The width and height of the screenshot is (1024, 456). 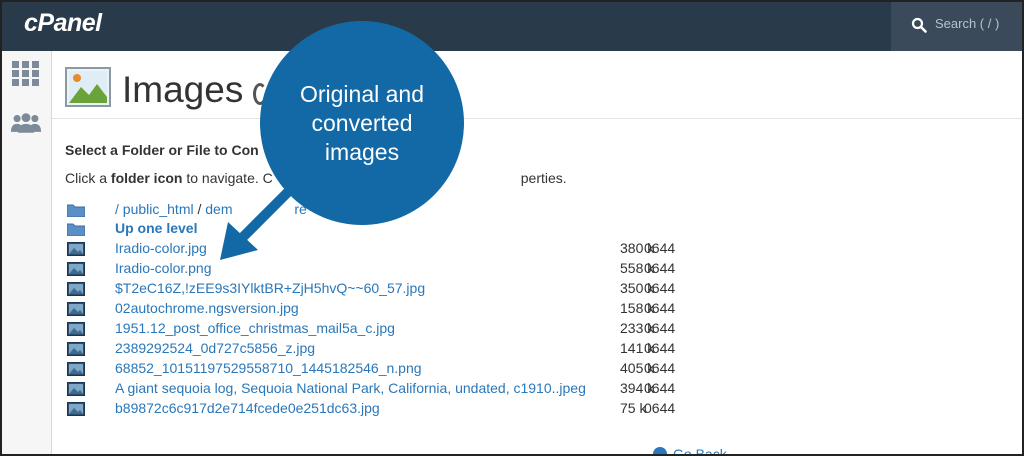 What do you see at coordinates (183, 89) in the screenshot?
I see `page-title: Images` at bounding box center [183, 89].